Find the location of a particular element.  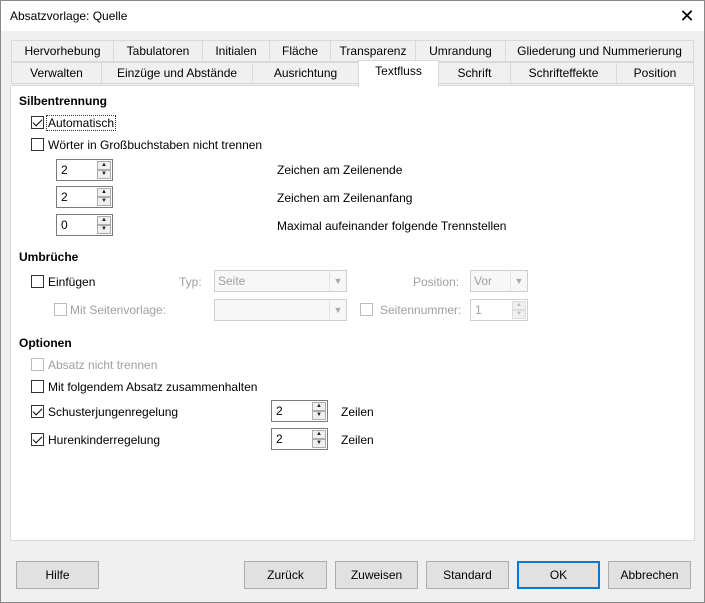

help-button: Hilfe is located at coordinates (57, 575).